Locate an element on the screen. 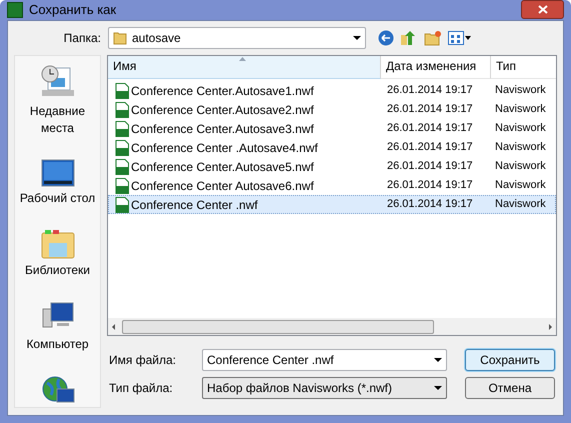  file-name: Conference Center.Autosave5.nwf is located at coordinates (222, 167).